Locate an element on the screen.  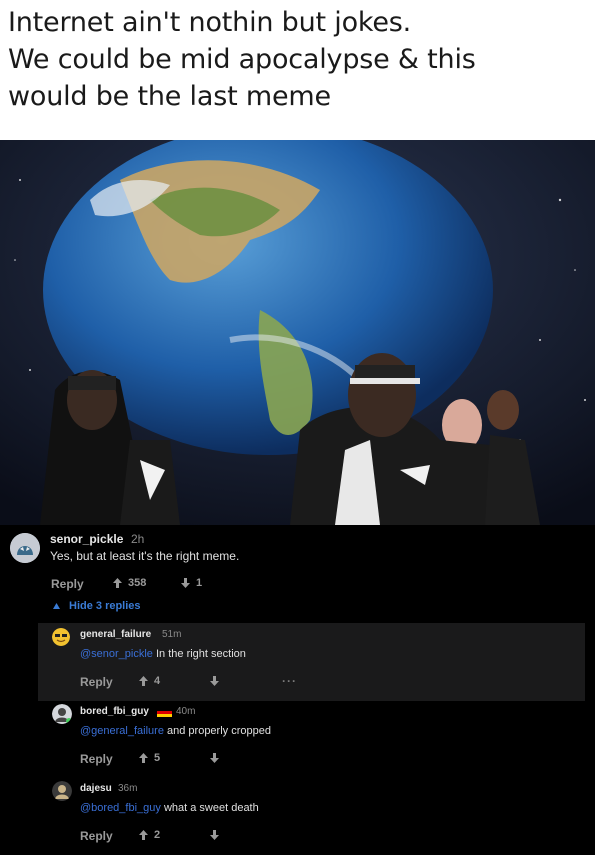
reply-text: In the right section is located at coordinates (199, 654).